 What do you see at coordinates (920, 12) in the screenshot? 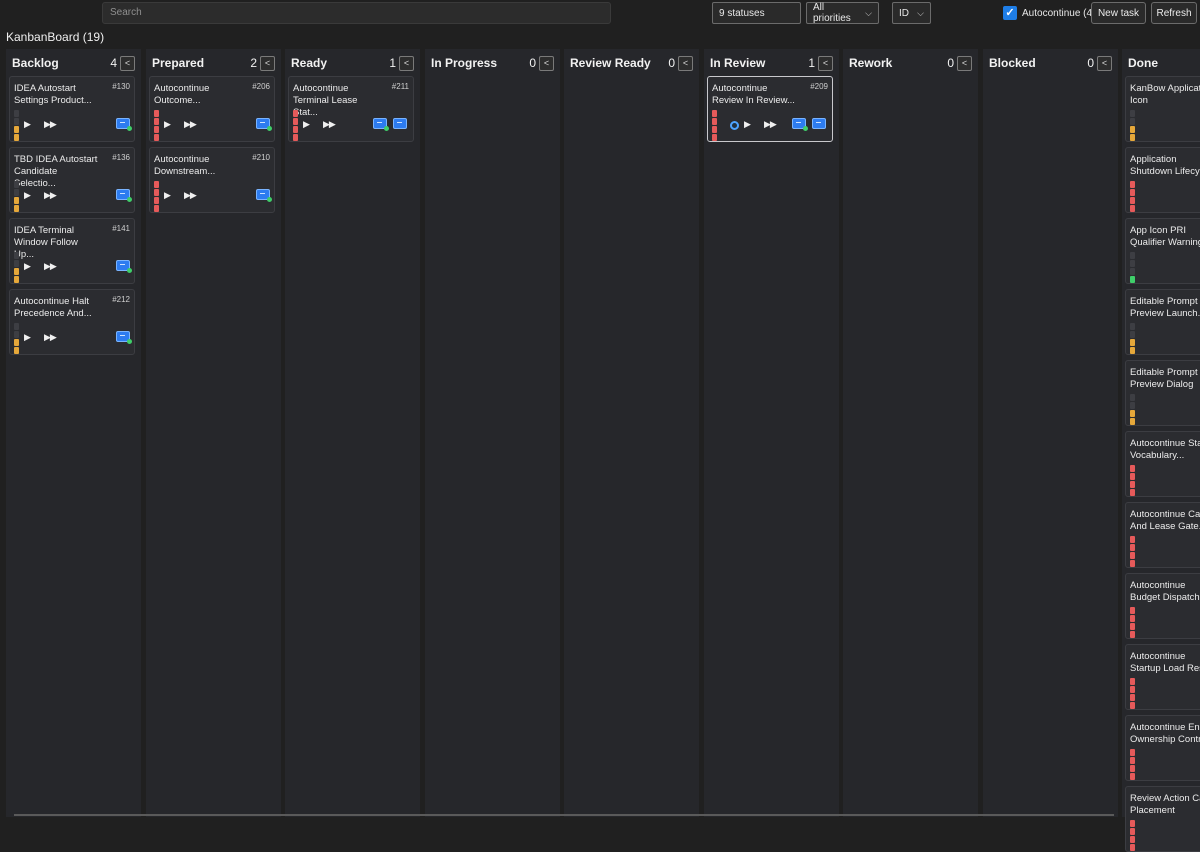
I see `chevron-down-icon: ⌵` at bounding box center [920, 12].